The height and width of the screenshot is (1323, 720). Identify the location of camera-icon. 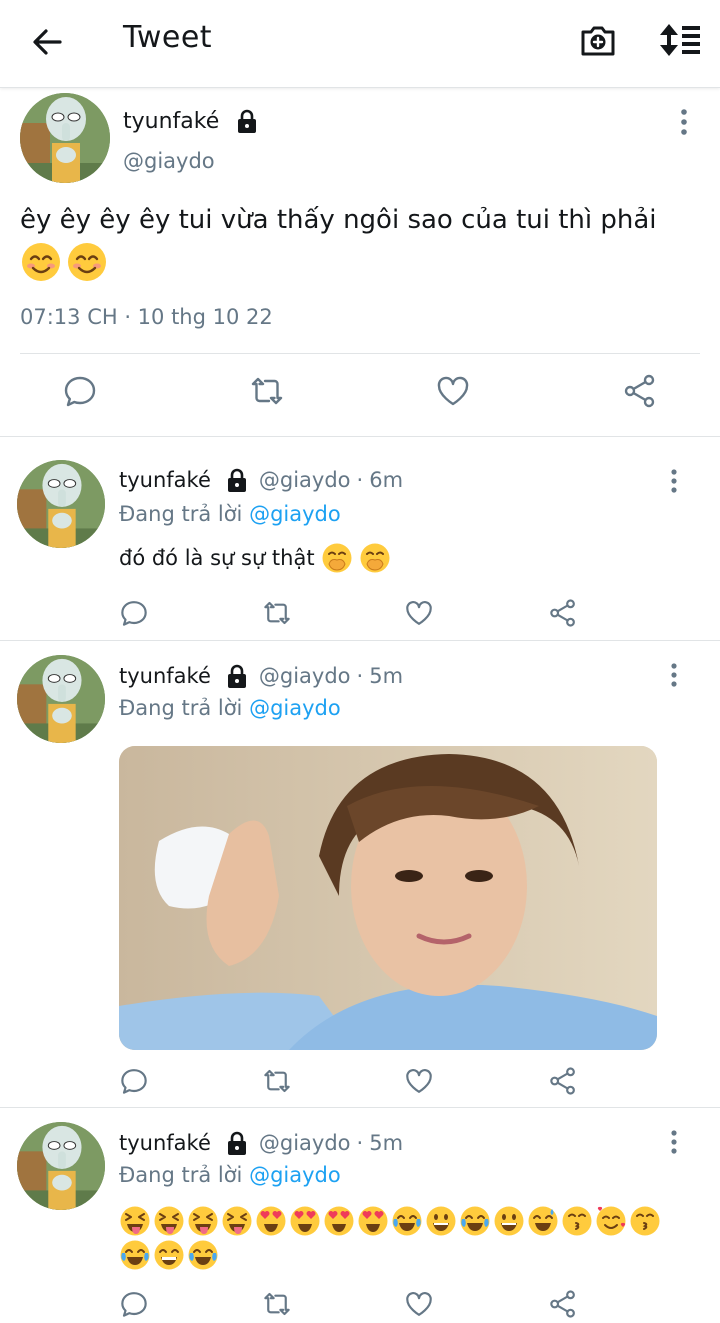
(598, 40).